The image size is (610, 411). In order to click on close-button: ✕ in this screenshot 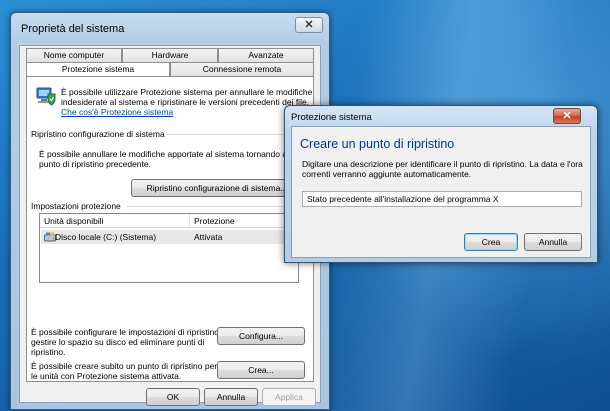, I will do `click(309, 25)`.